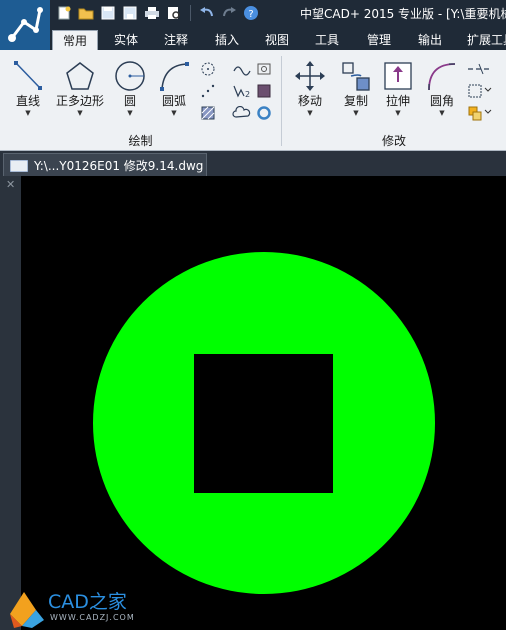 This screenshot has width=506, height=630. Describe the element at coordinates (264, 113) in the screenshot. I see `donut-icon` at that location.